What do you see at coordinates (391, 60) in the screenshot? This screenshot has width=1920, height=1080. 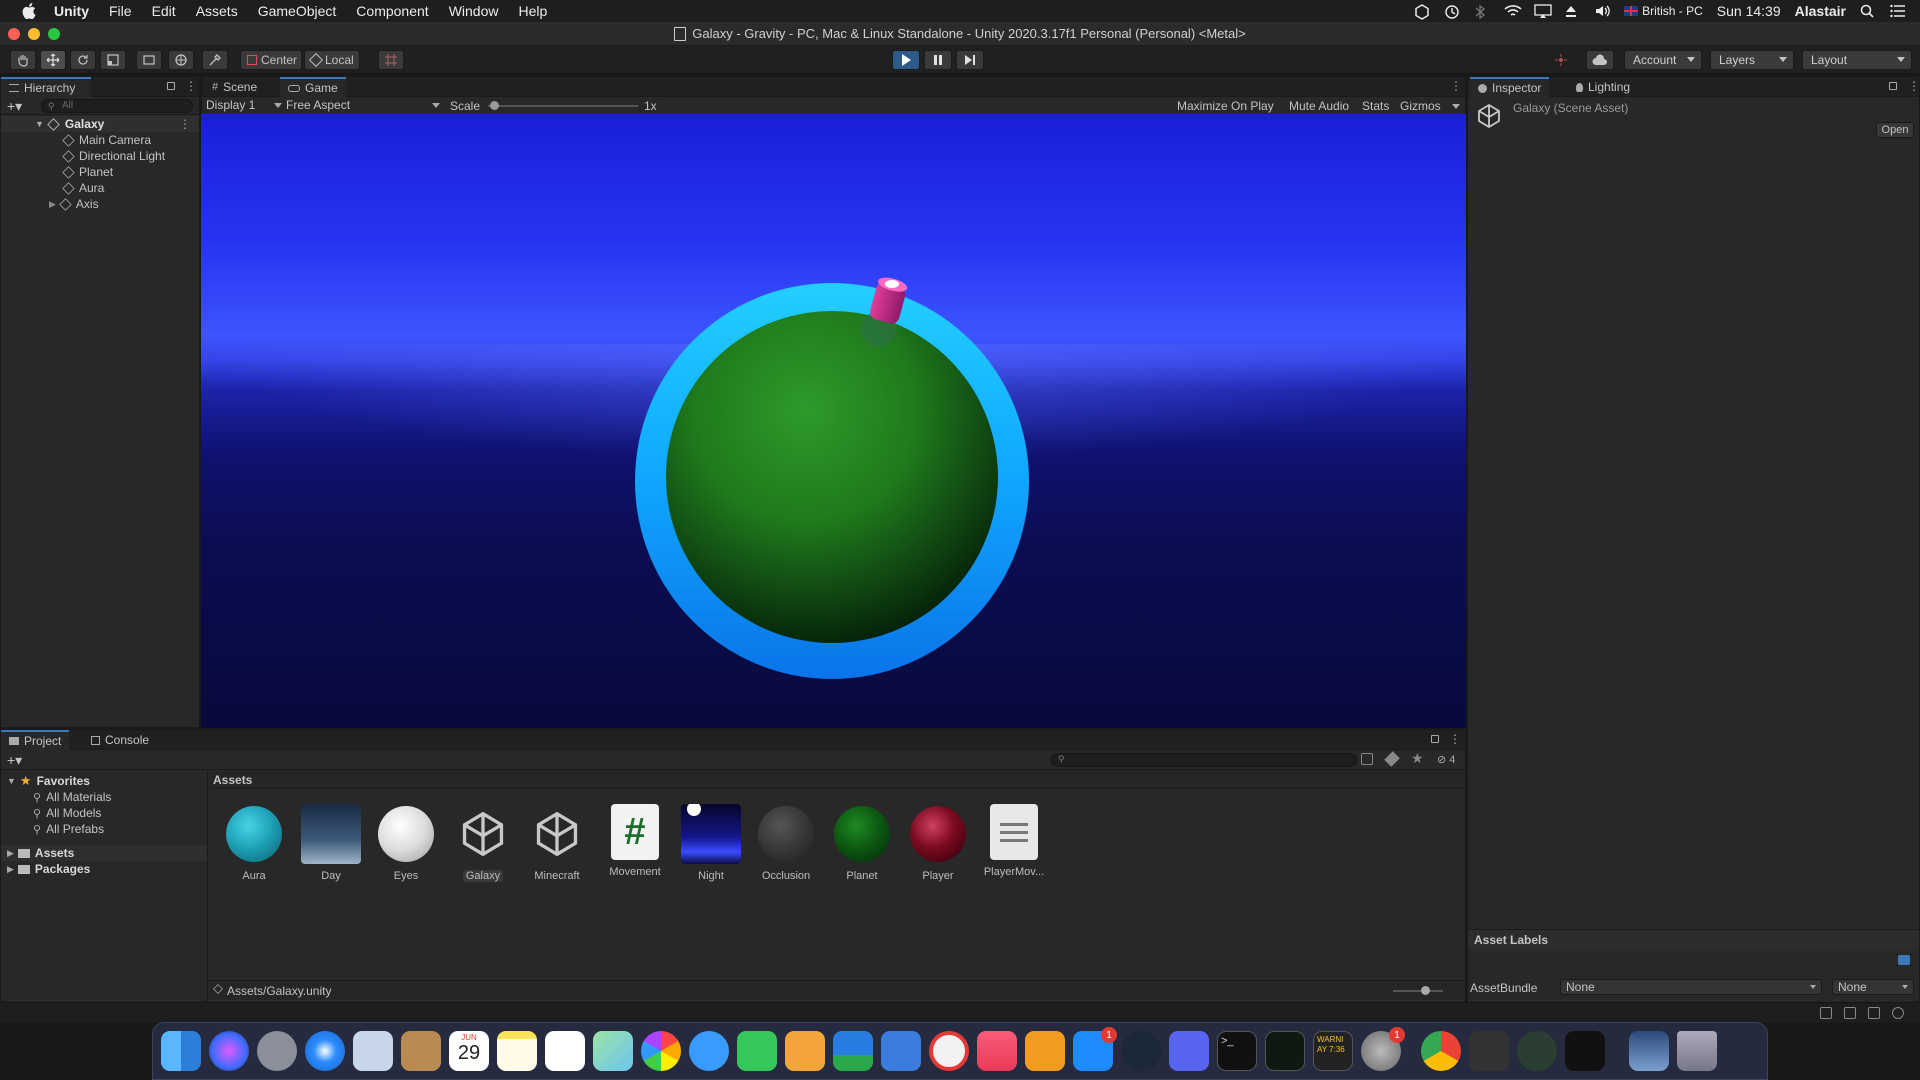 I see `grid-snap-button` at bounding box center [391, 60].